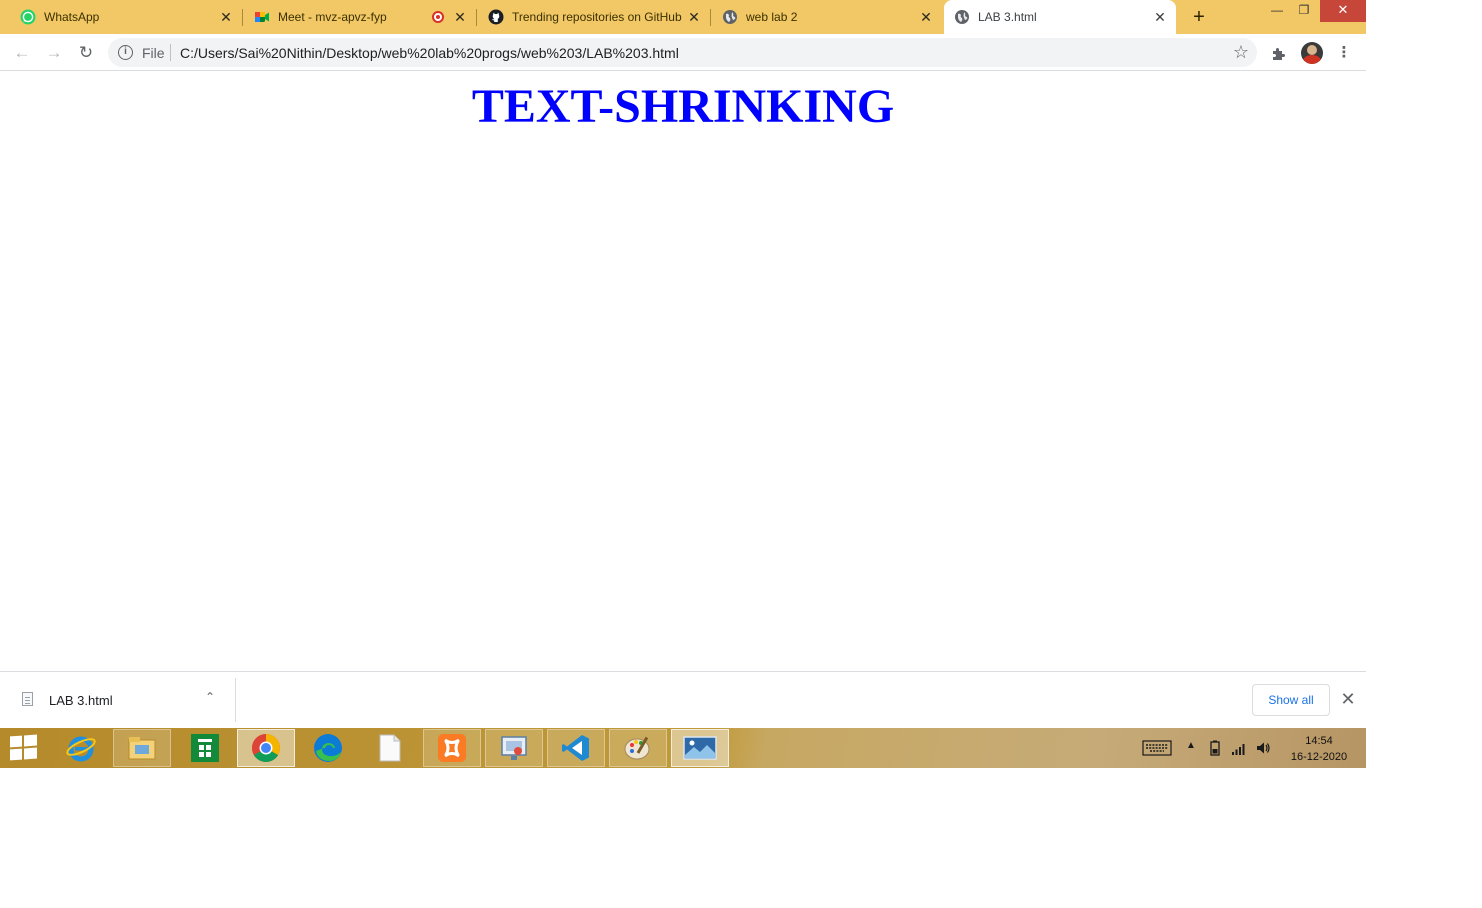 The width and height of the screenshot is (1482, 908). I want to click on tab-github: Trending repositories on GitHub ✕, so click(594, 17).